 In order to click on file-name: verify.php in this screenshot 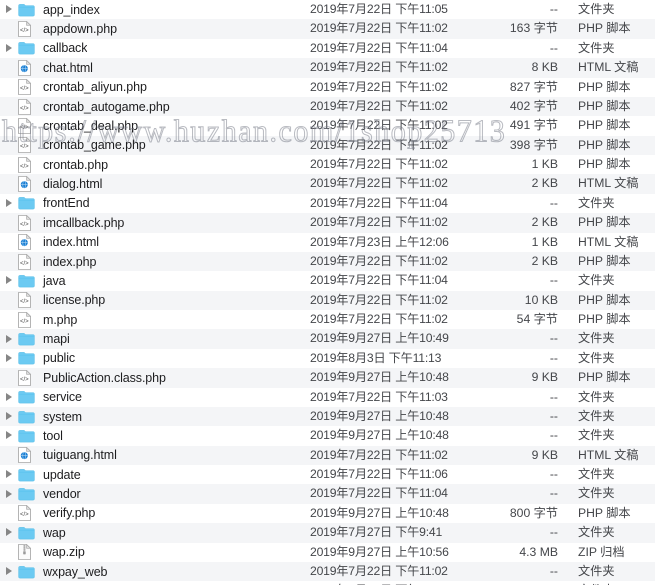, I will do `click(67, 513)`.